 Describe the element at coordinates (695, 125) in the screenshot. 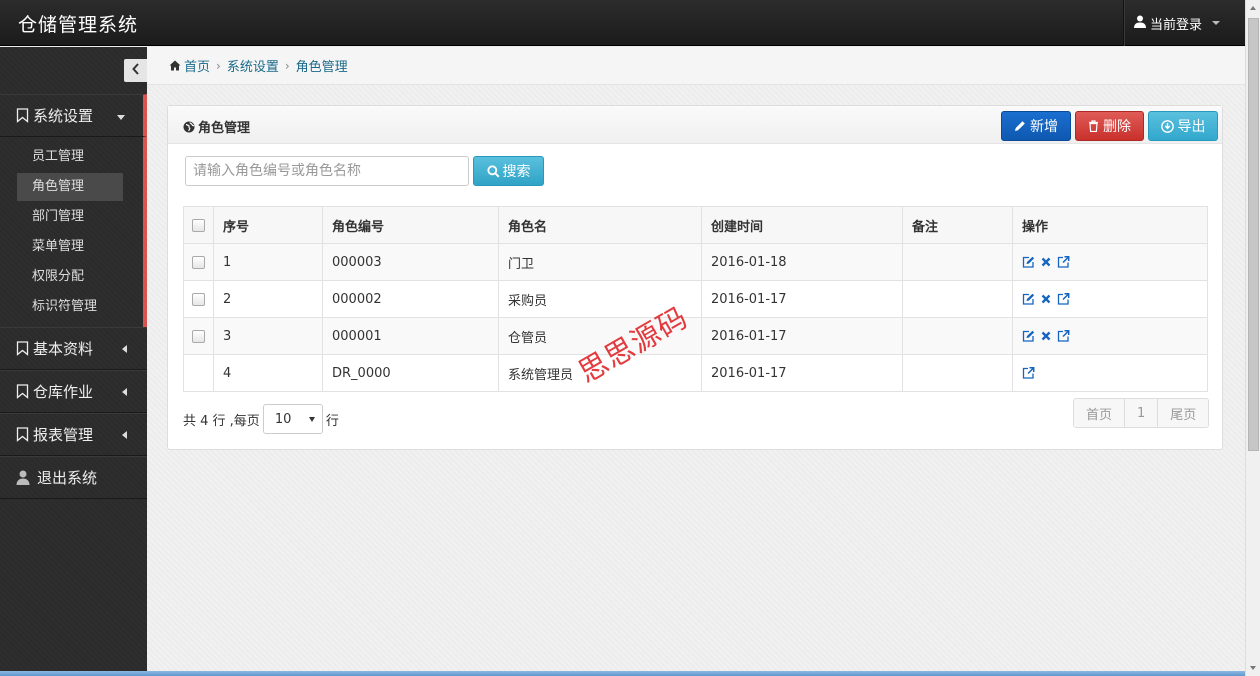

I see `panel-header: 角色管理 新增 删除 导出` at that location.